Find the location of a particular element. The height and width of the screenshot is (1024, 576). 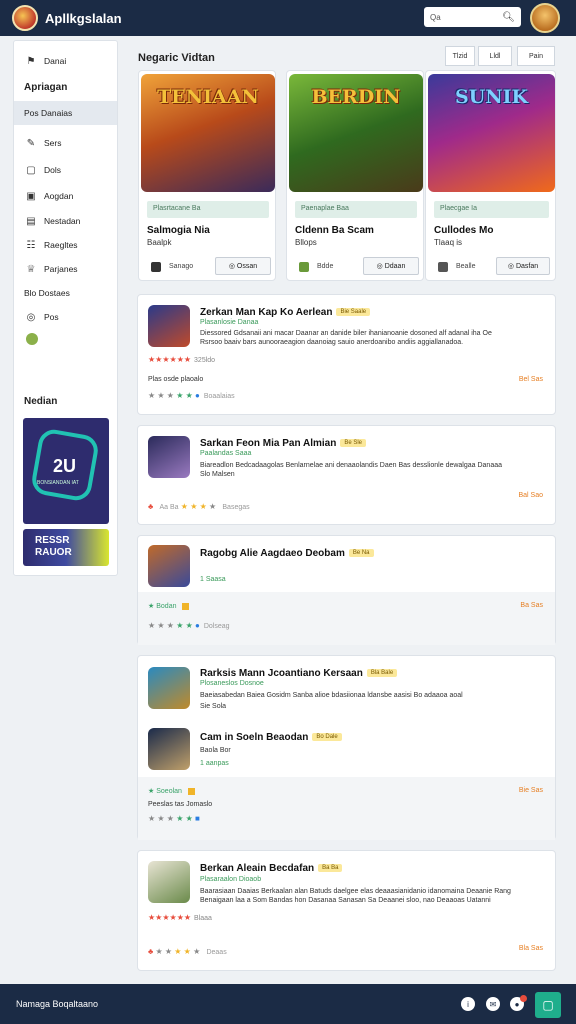

compose-button: ▢ is located at coordinates (548, 1005).